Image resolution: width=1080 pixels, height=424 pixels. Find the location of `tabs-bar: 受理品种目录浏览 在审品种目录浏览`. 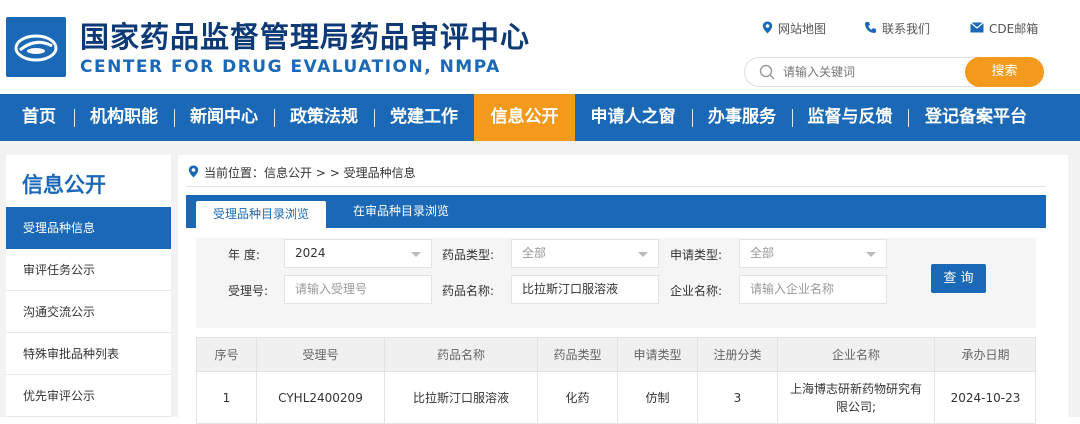

tabs-bar: 受理品种目录浏览 在审品种目录浏览 is located at coordinates (616, 211).